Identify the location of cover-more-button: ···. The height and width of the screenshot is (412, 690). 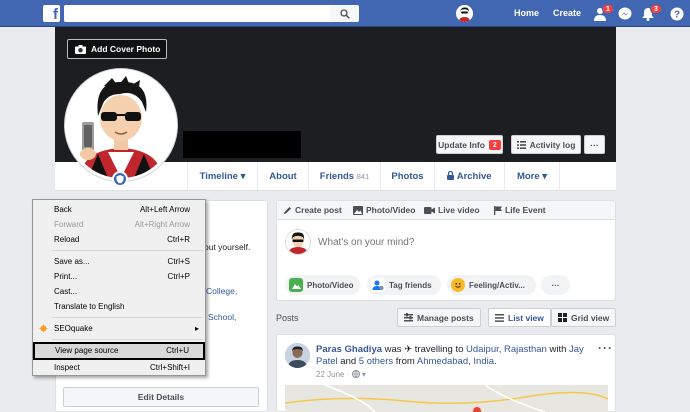
(594, 144).